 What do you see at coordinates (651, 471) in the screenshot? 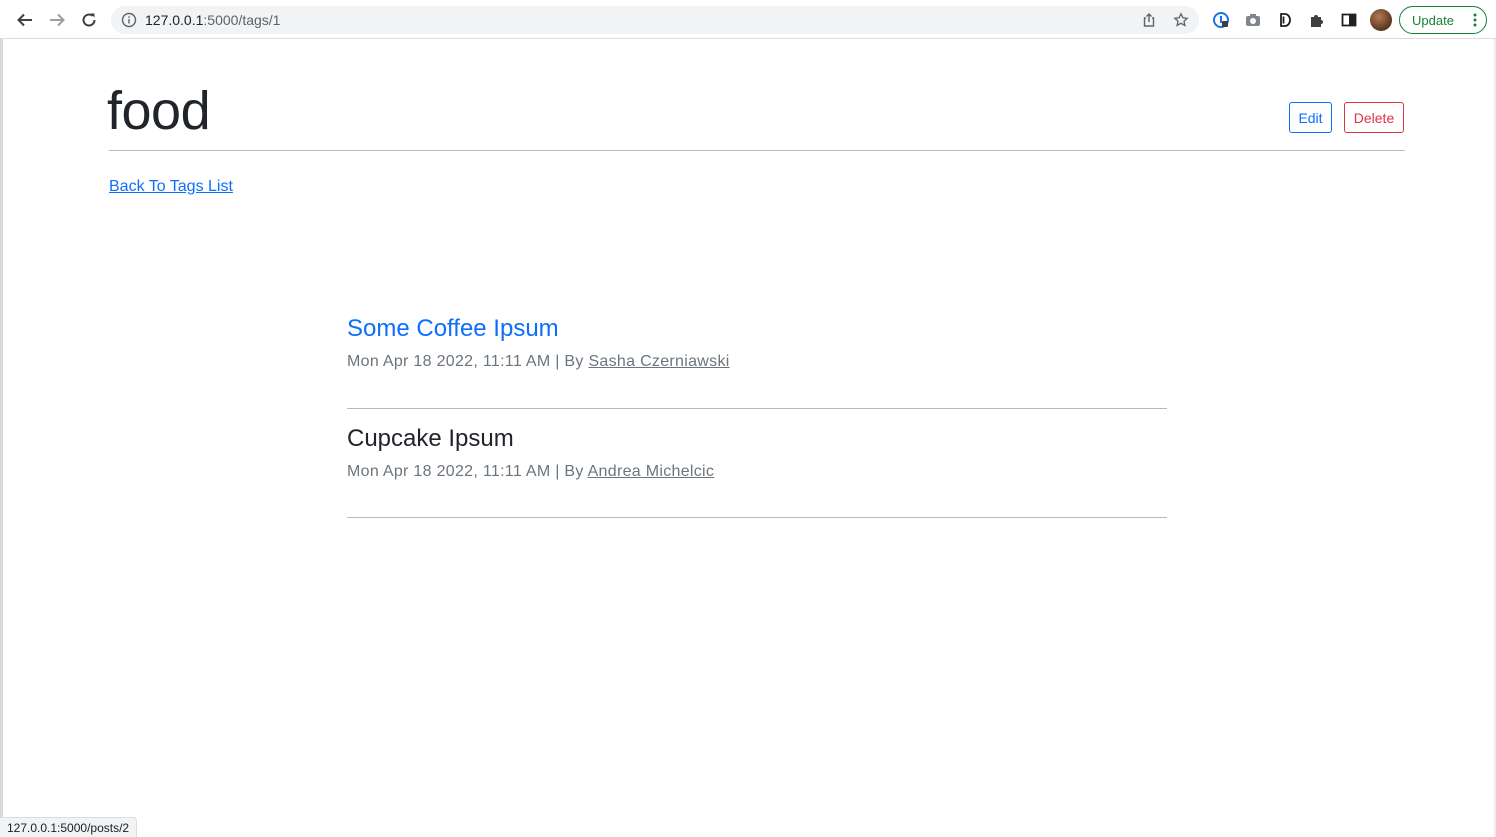
I see `post-author-link: Andrea Michelcic` at bounding box center [651, 471].